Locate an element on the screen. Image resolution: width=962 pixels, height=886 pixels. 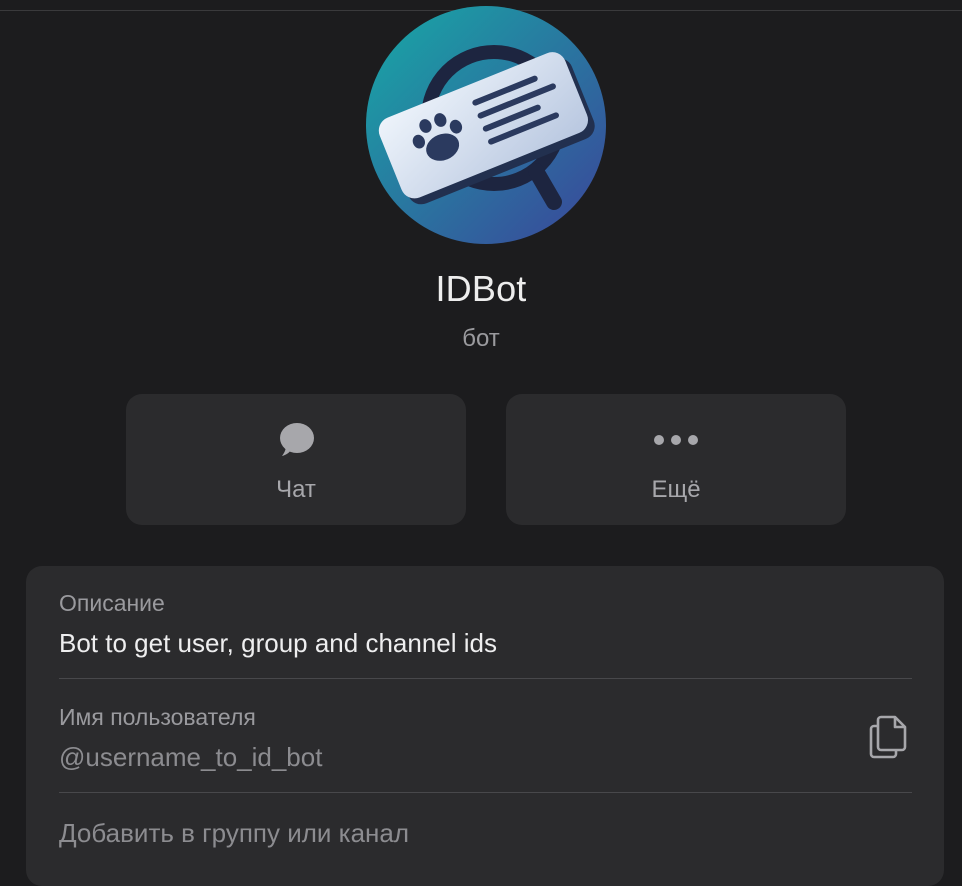
bot-name: IDBot is located at coordinates (481, 288).